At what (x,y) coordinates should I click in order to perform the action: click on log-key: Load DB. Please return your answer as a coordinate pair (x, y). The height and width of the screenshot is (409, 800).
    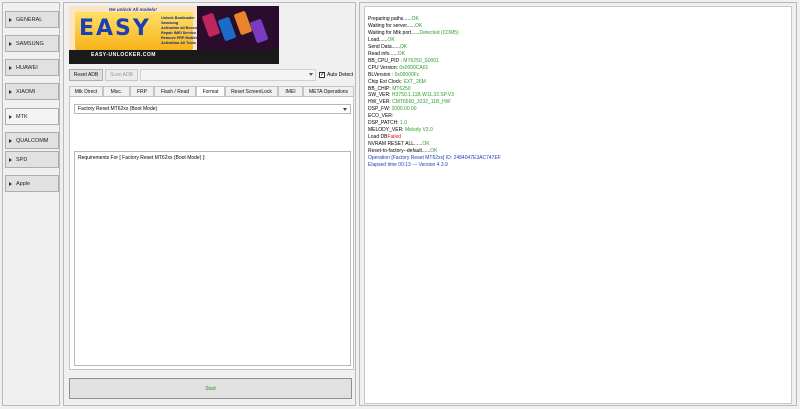
    Looking at the image, I should click on (378, 137).